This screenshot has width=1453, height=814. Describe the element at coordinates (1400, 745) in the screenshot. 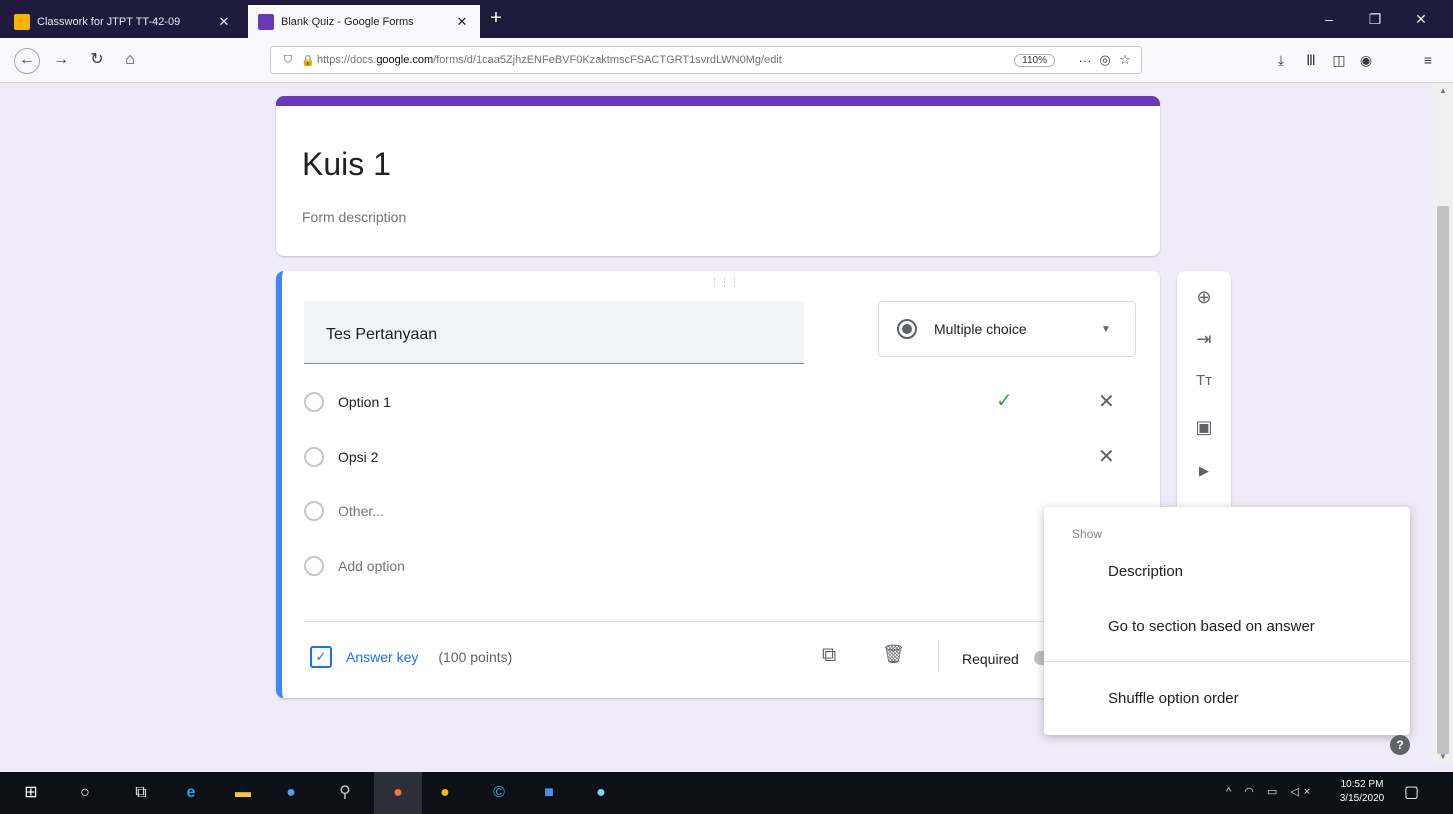

I see `help-icon: ?` at that location.